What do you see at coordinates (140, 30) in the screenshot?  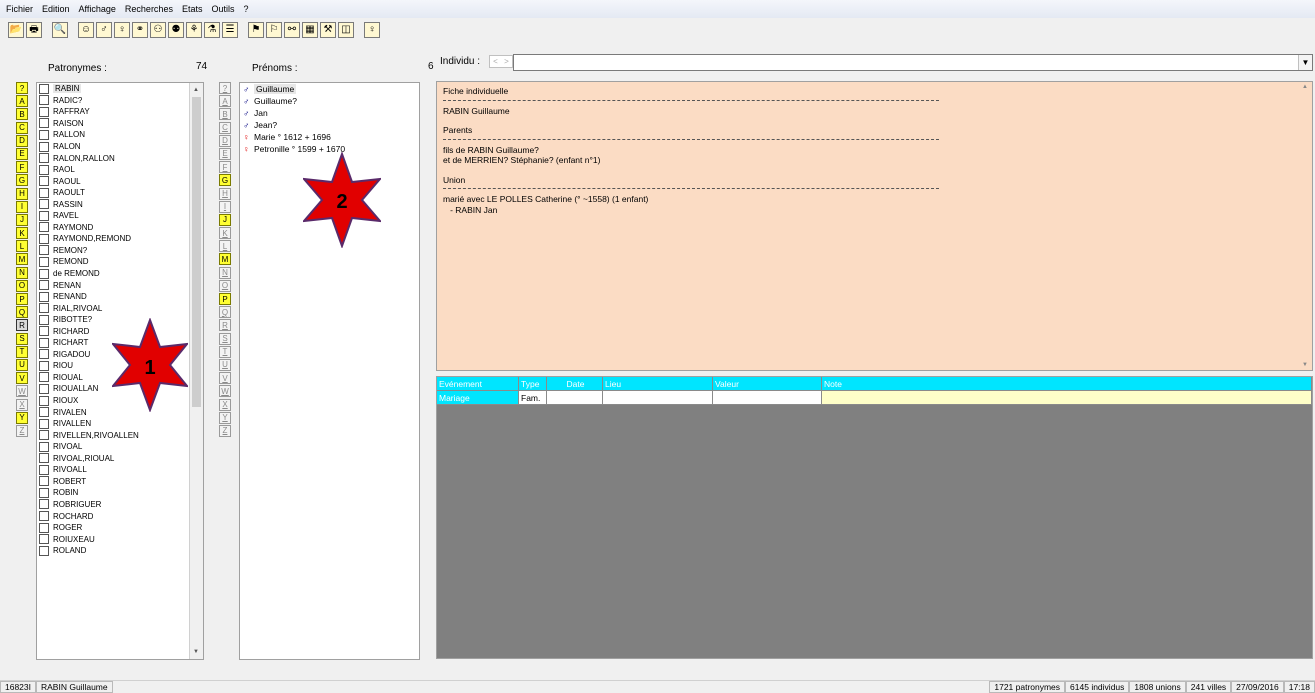 I see `couple-icon: ⚭` at bounding box center [140, 30].